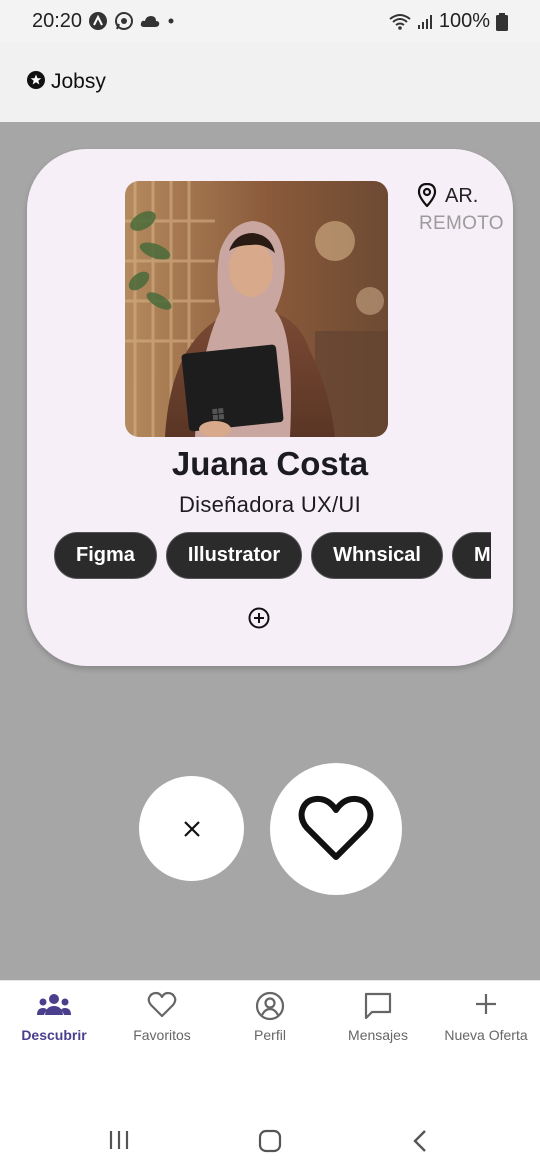 The image size is (540, 1170). I want to click on profile-photo, so click(256, 309).